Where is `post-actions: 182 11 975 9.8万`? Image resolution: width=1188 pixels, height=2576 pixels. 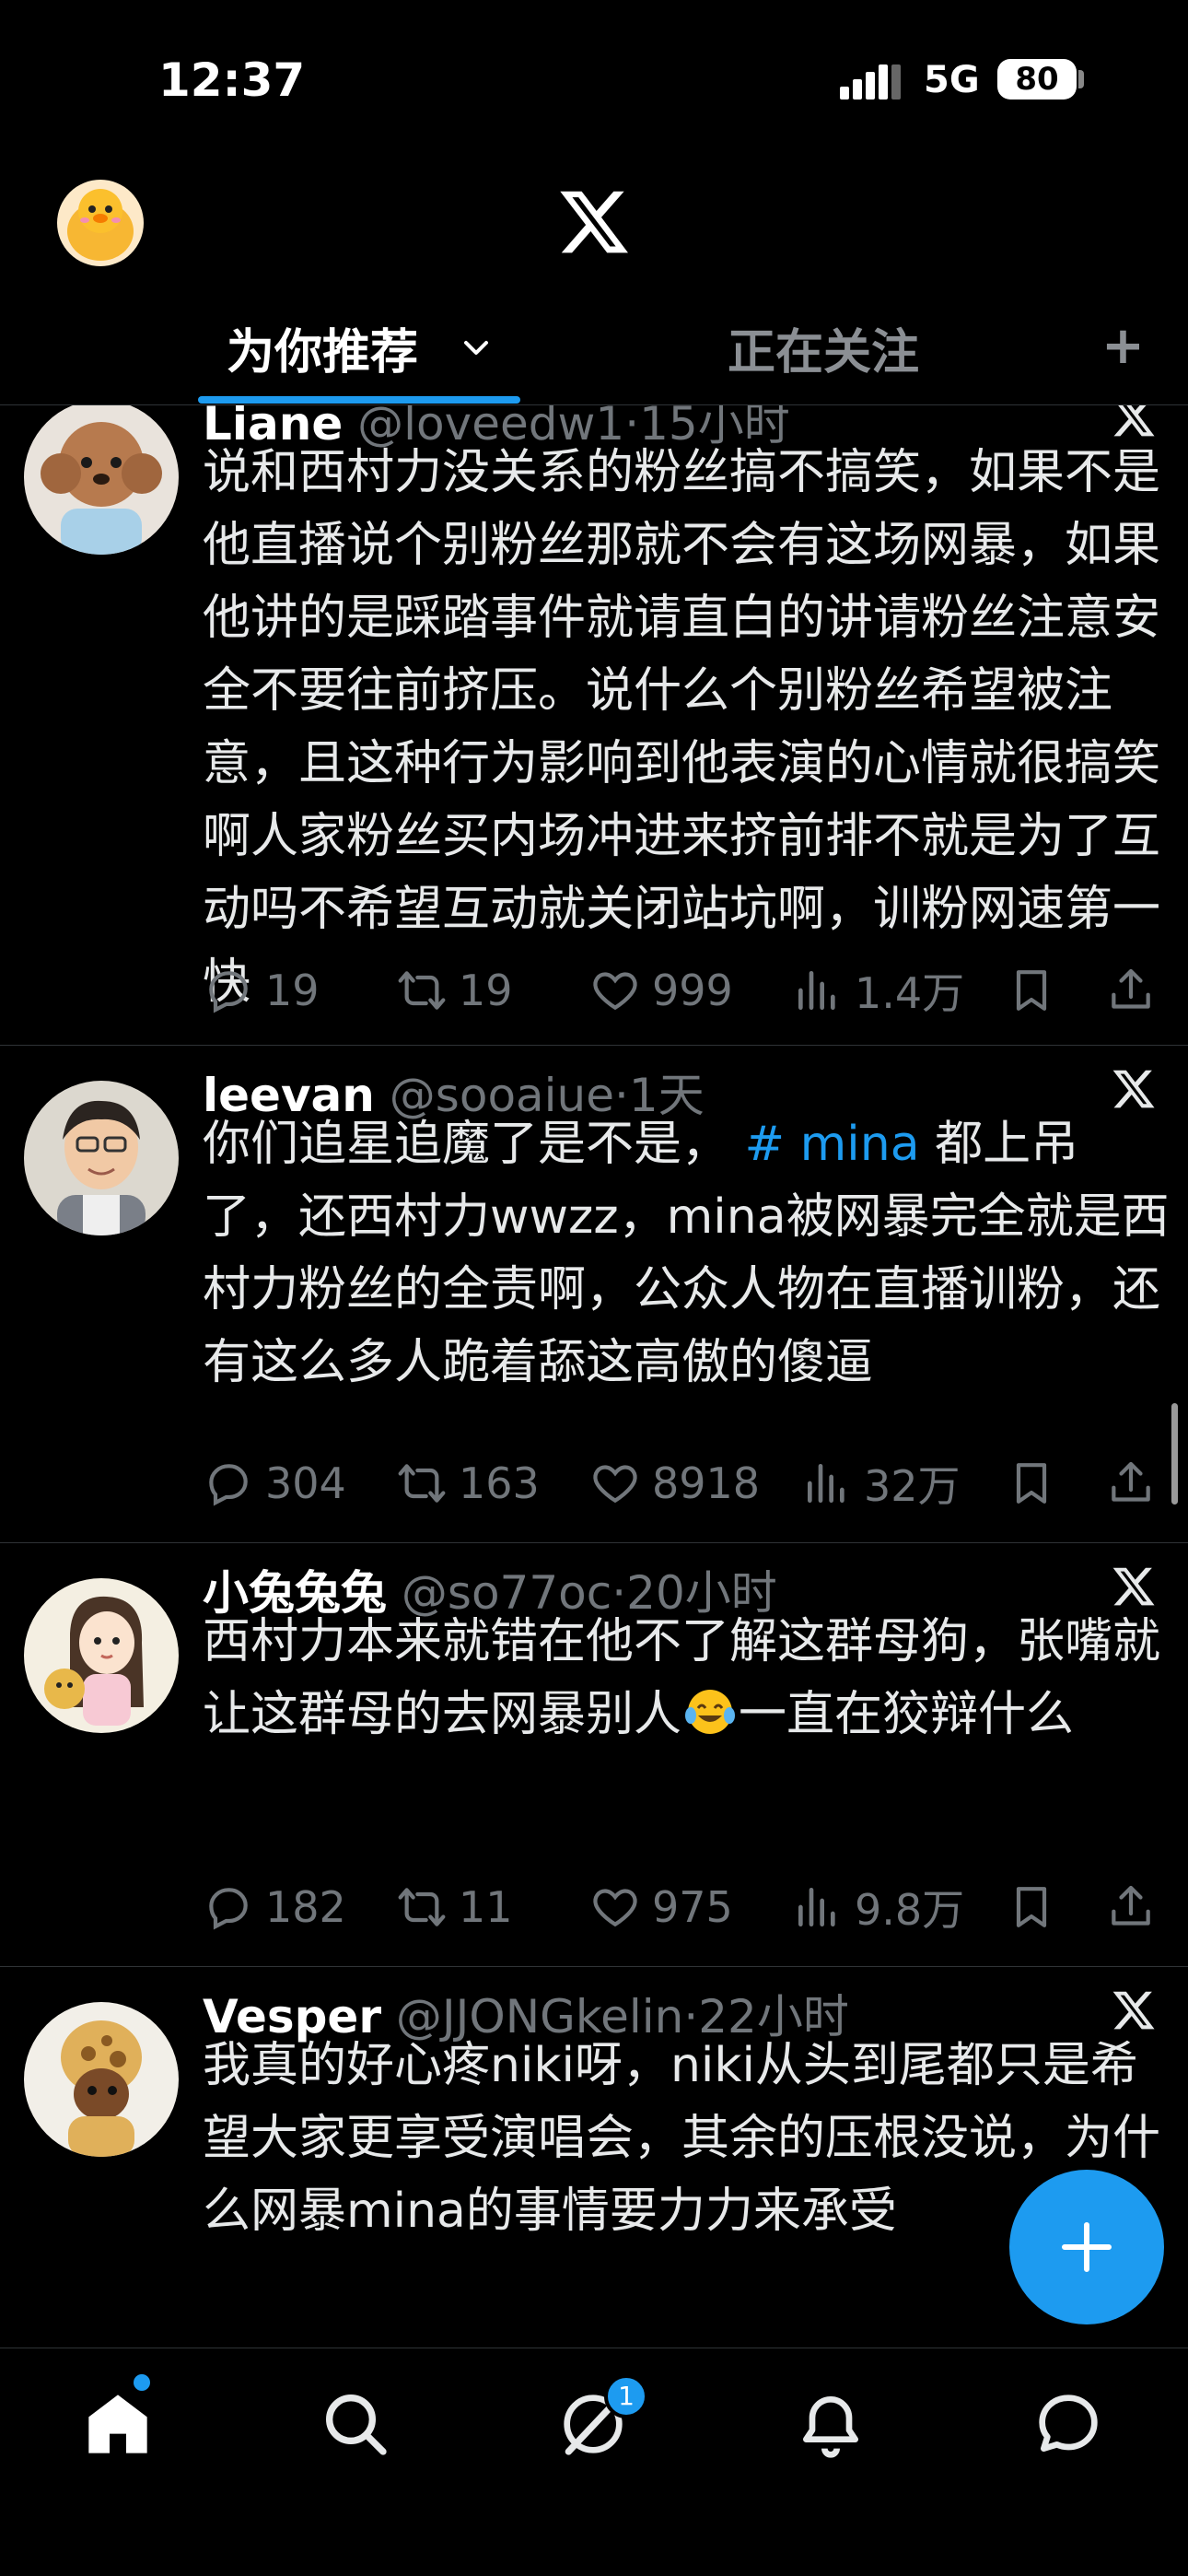
post-actions: 182 11 975 9.8万 is located at coordinates (686, 1907).